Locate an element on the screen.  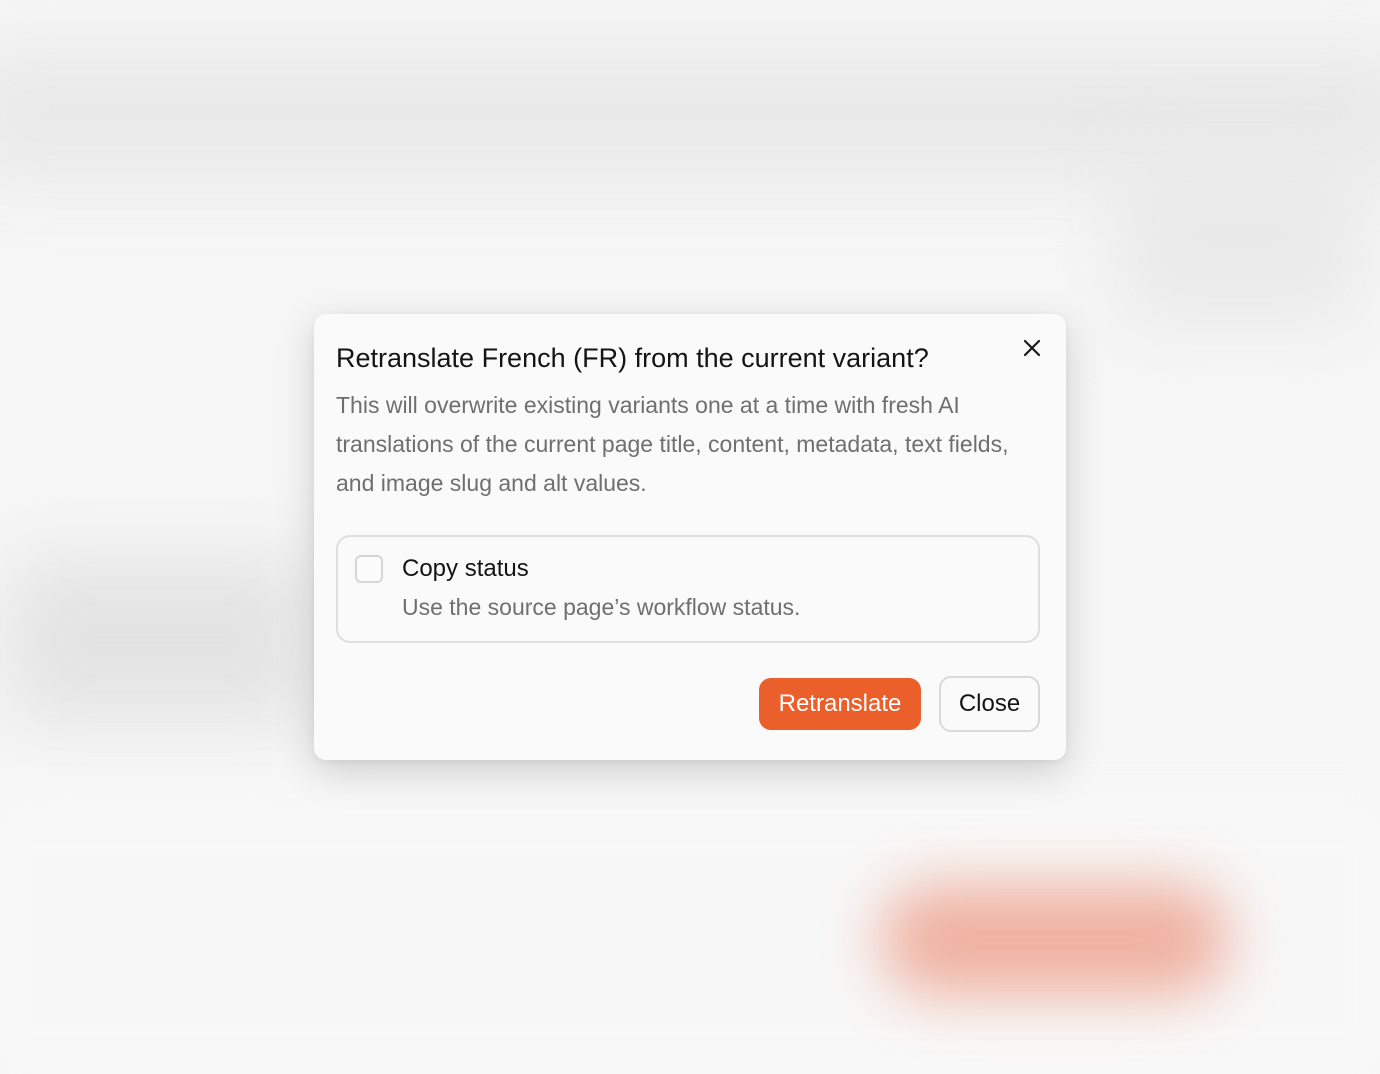
close-icon-glyph is located at coordinates (1032, 348).